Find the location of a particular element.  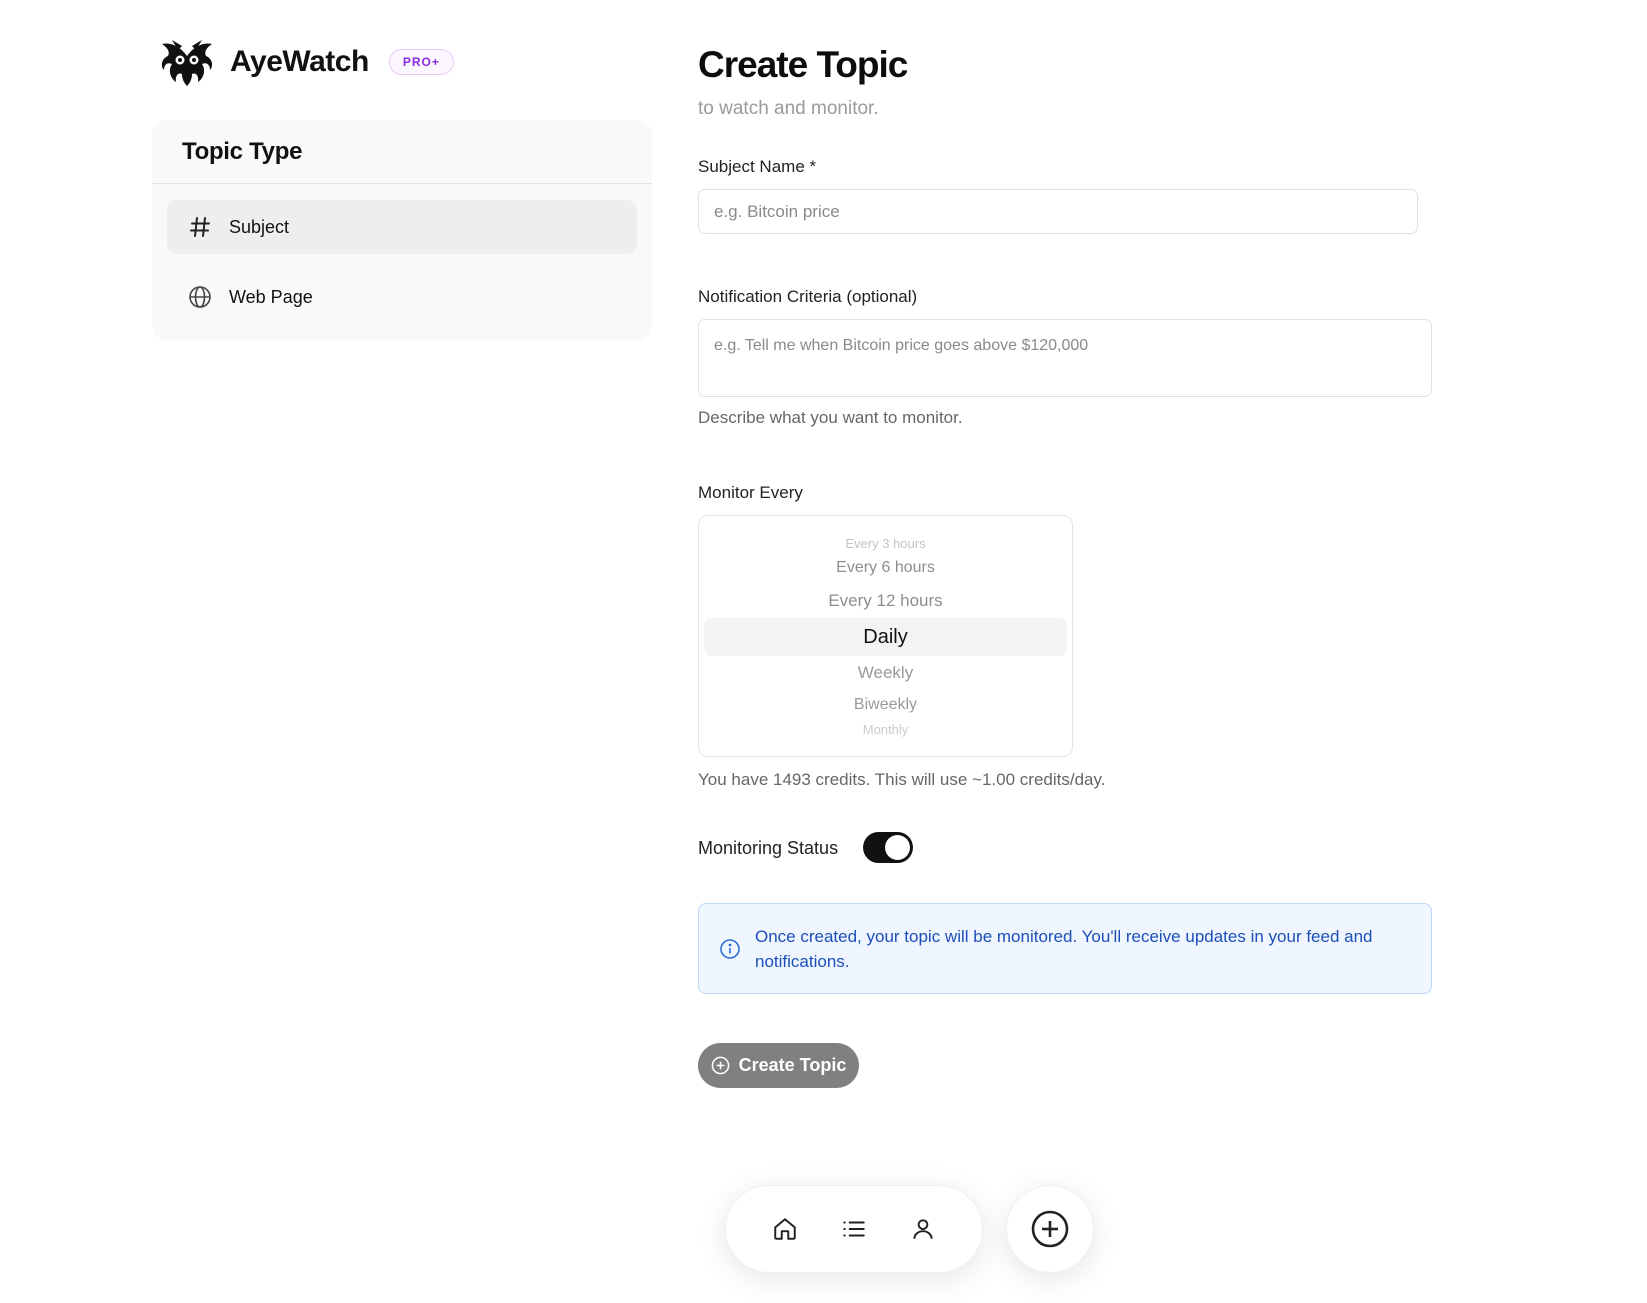

topic-type-header: Topic Type is located at coordinates (402, 152).